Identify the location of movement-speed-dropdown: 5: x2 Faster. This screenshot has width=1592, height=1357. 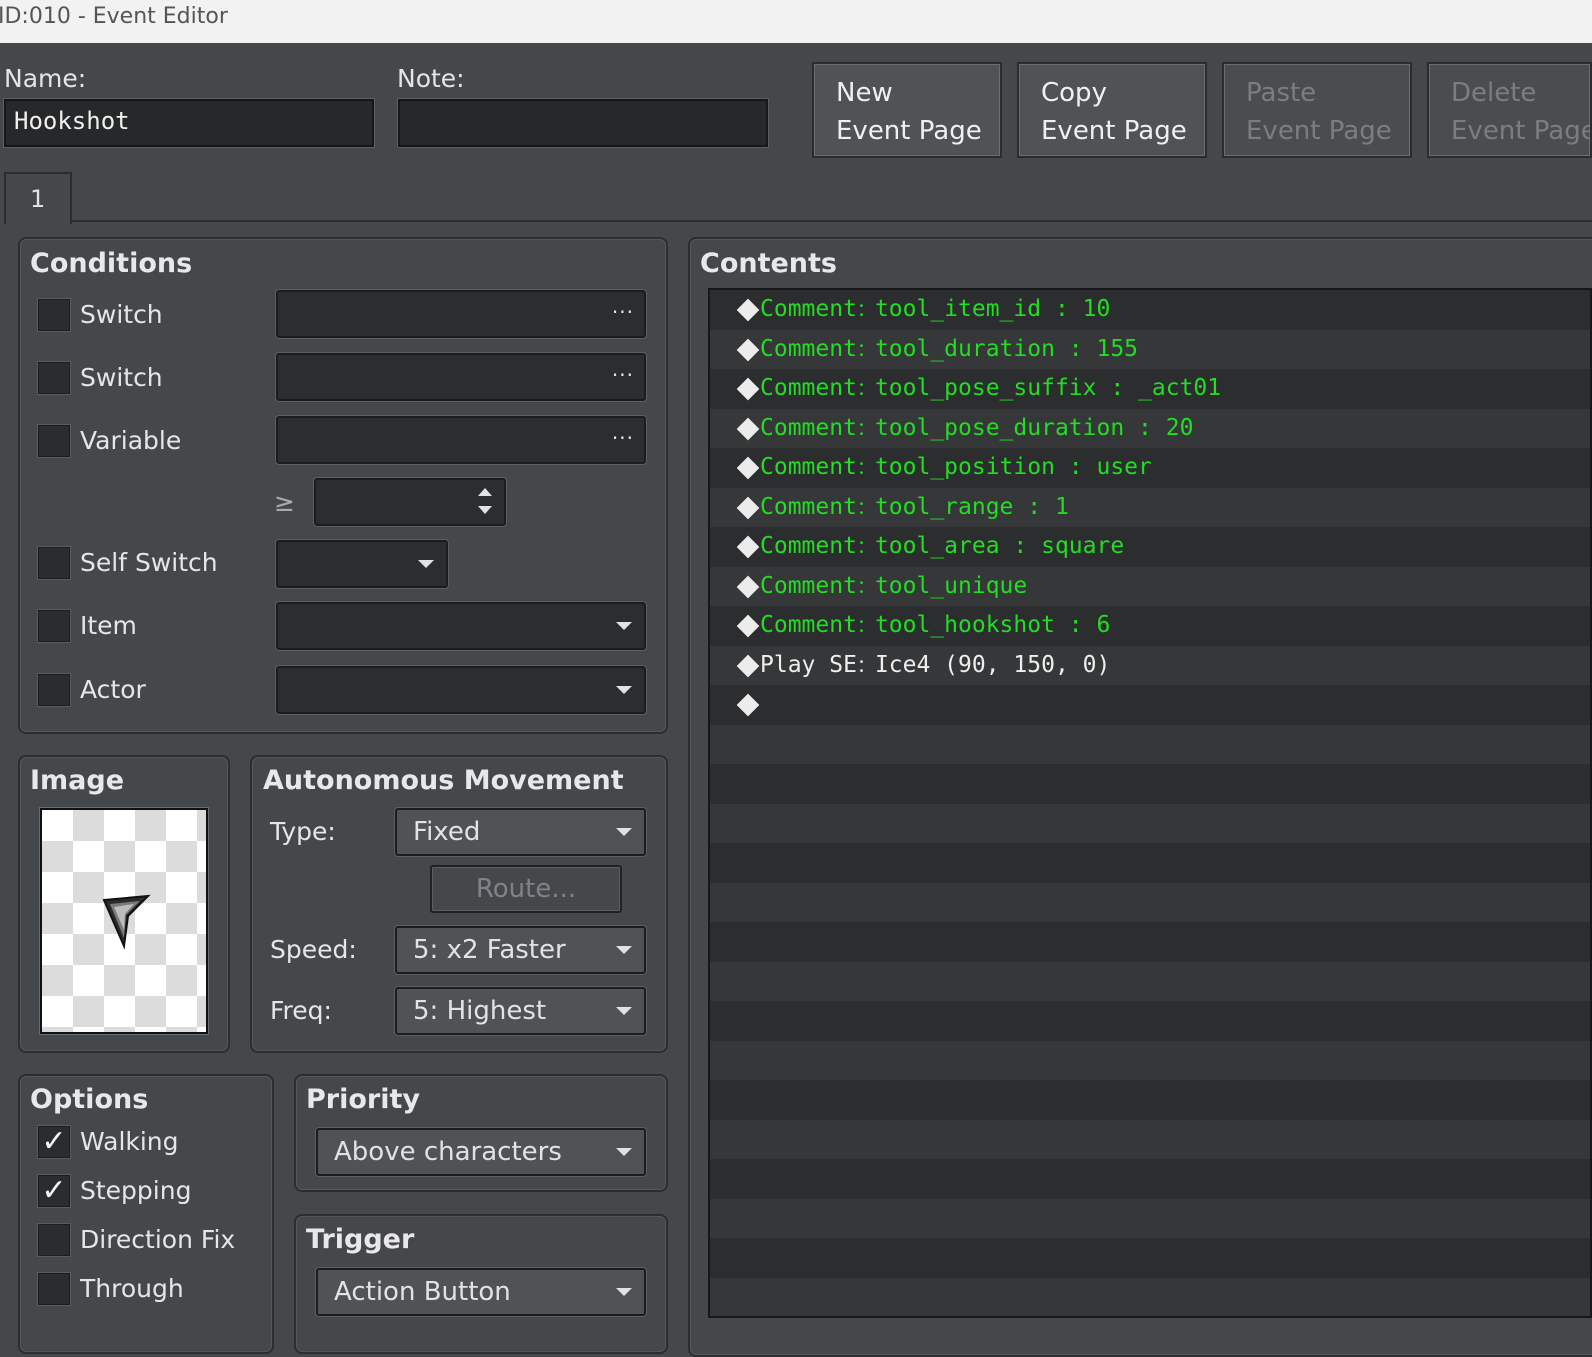
(520, 950).